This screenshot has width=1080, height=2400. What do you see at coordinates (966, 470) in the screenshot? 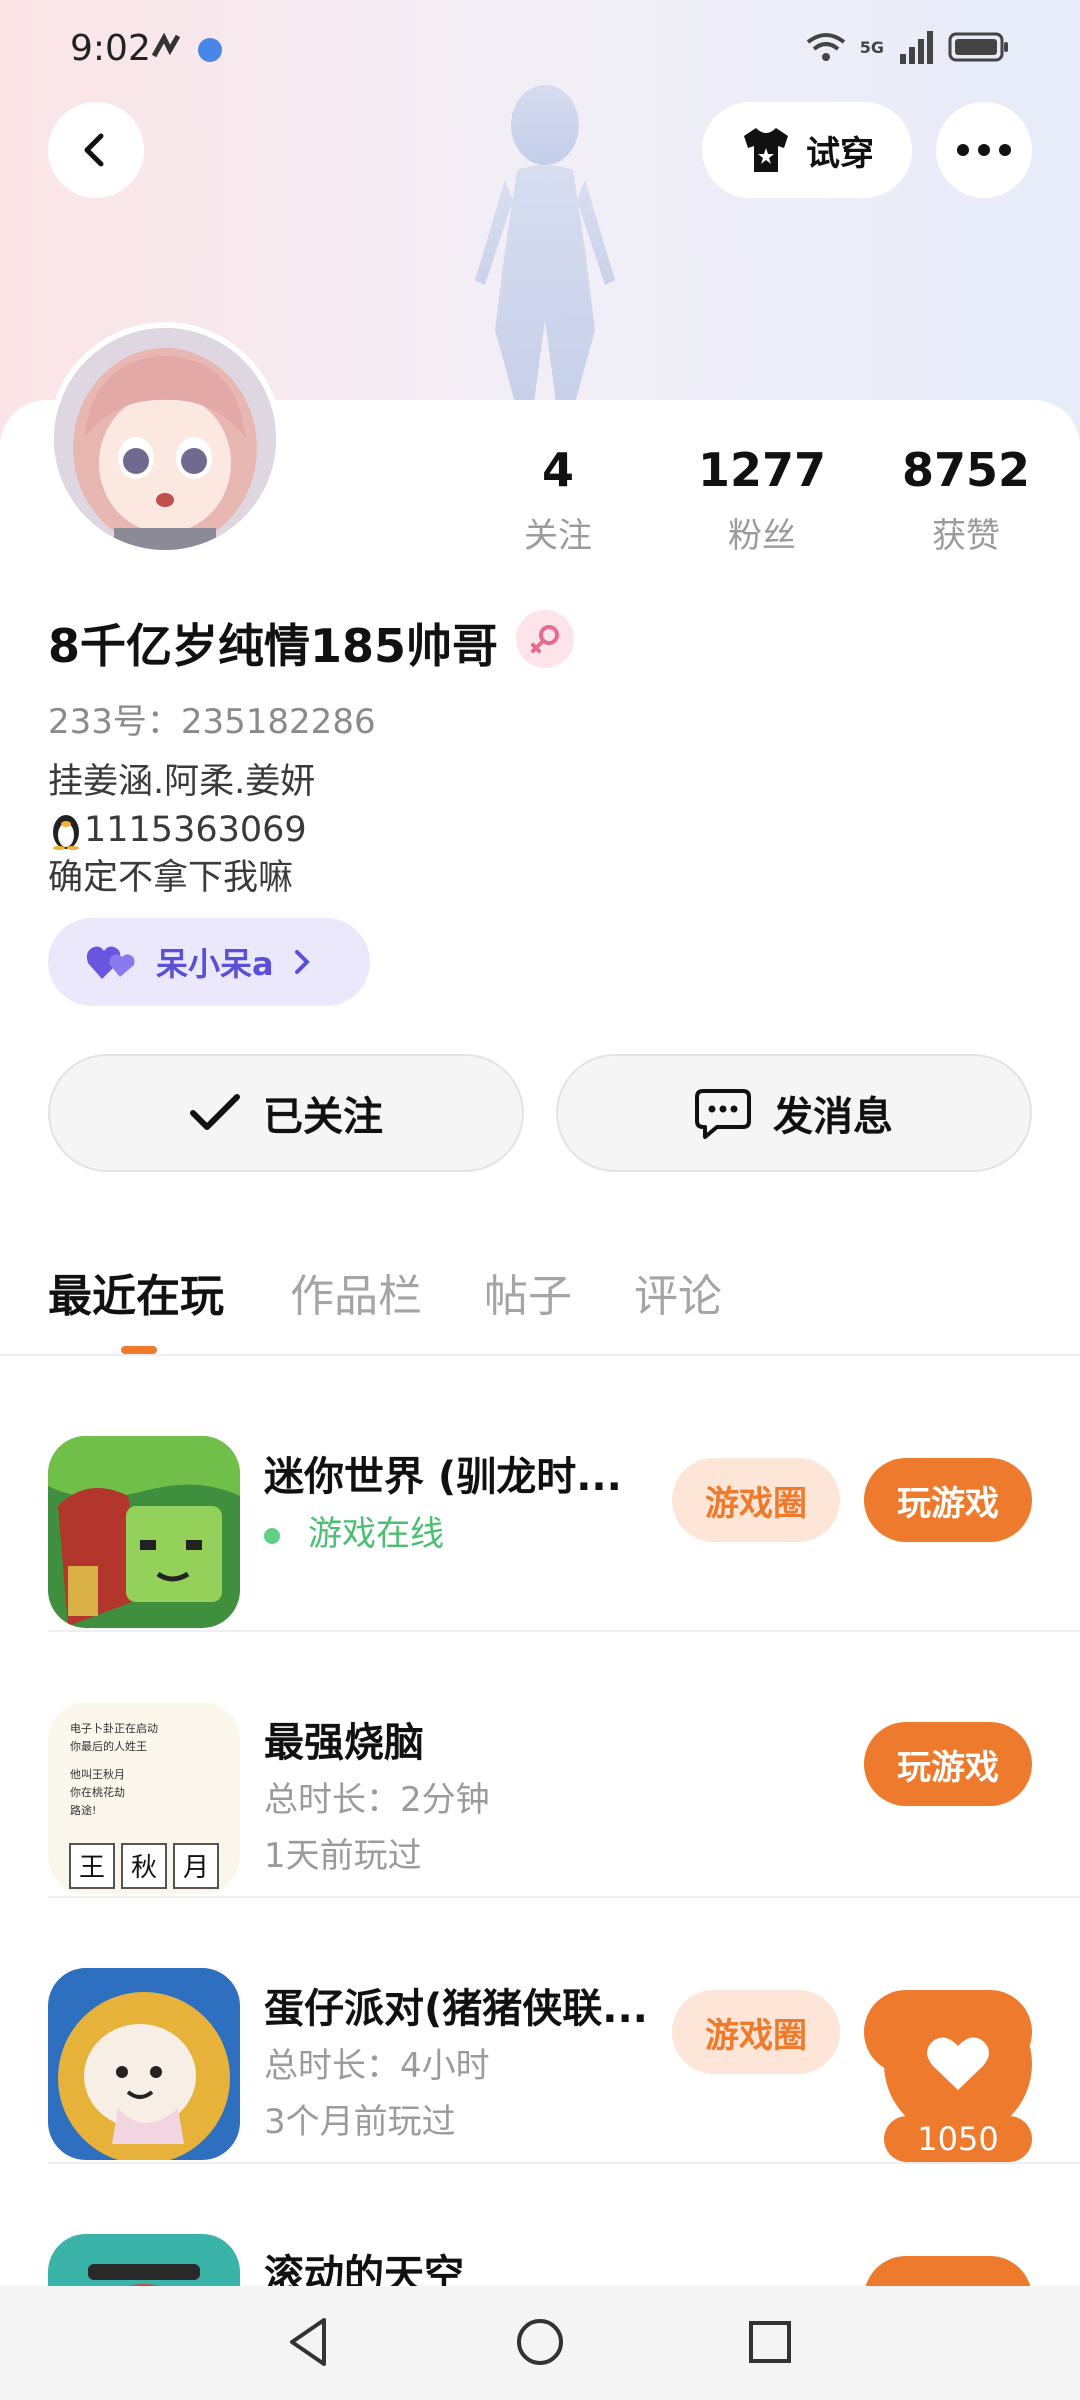
I see `likes-count: 8752` at bounding box center [966, 470].